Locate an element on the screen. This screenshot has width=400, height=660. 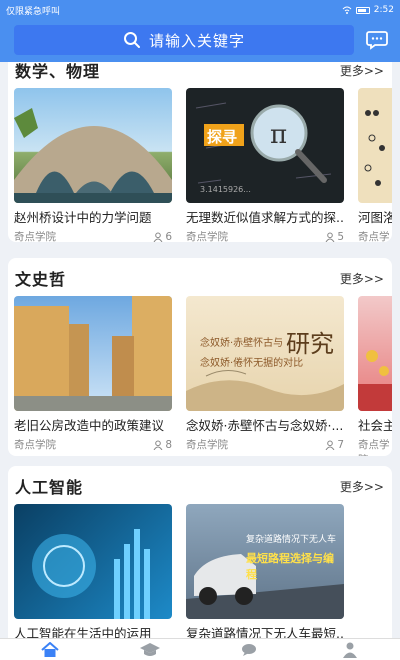
course-thumbnail: 复杂道路情况下无人车 最短路程选择与编程 is located at coordinates (265, 561).